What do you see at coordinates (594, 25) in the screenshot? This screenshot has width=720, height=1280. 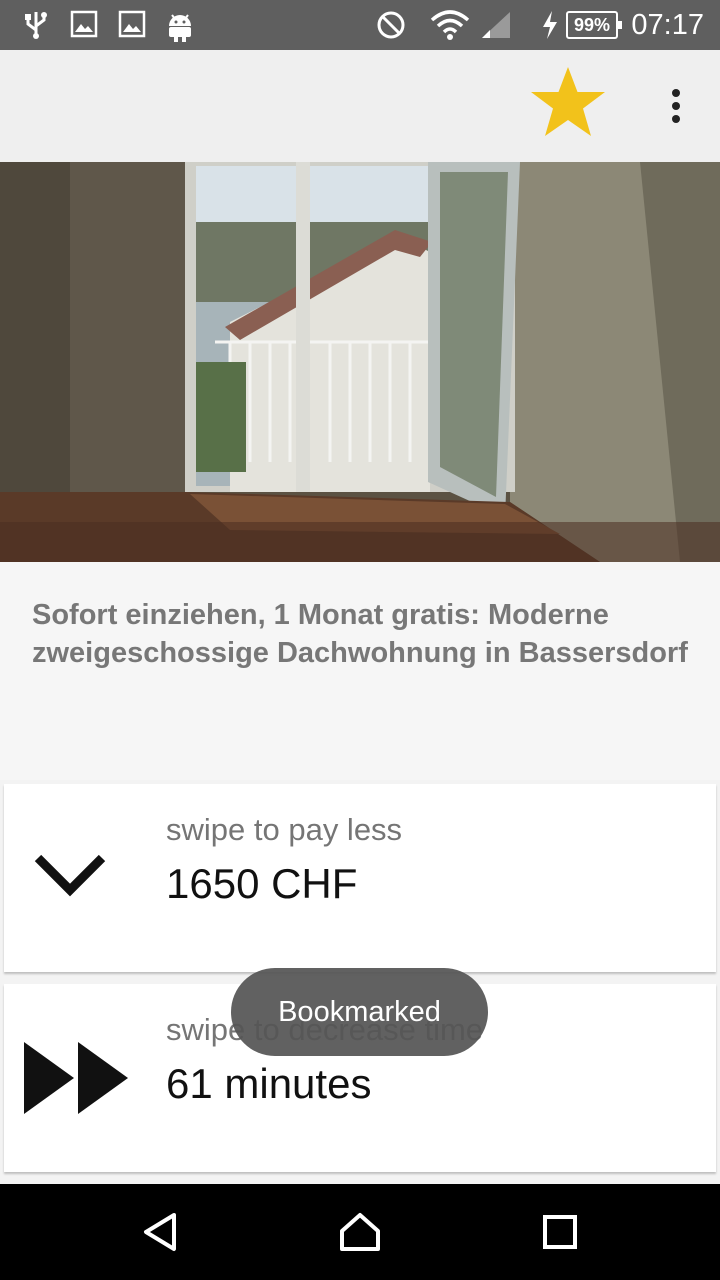 I see `battery-level: 99%` at bounding box center [594, 25].